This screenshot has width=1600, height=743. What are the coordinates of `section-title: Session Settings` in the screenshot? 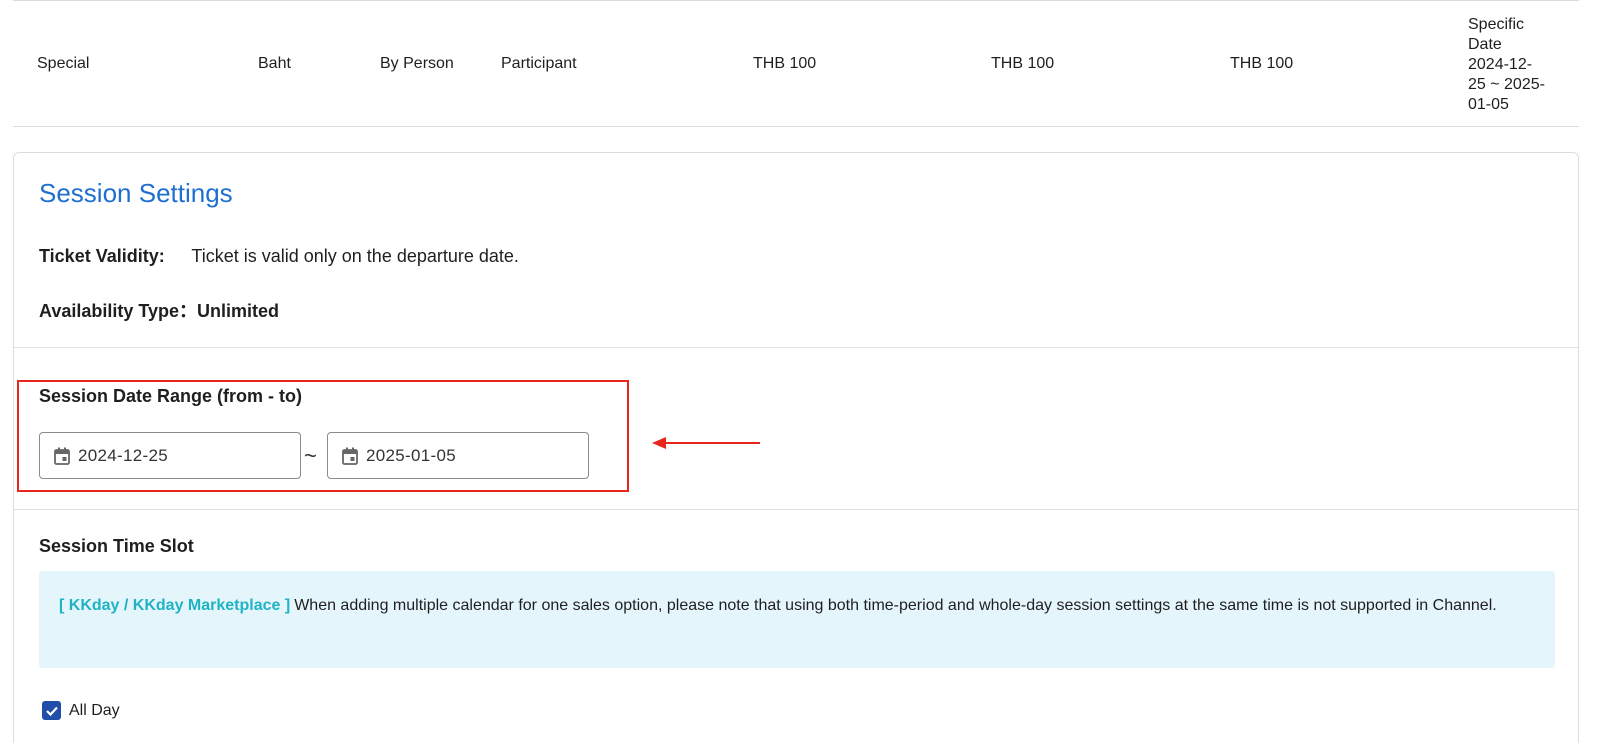 It's located at (136, 193).